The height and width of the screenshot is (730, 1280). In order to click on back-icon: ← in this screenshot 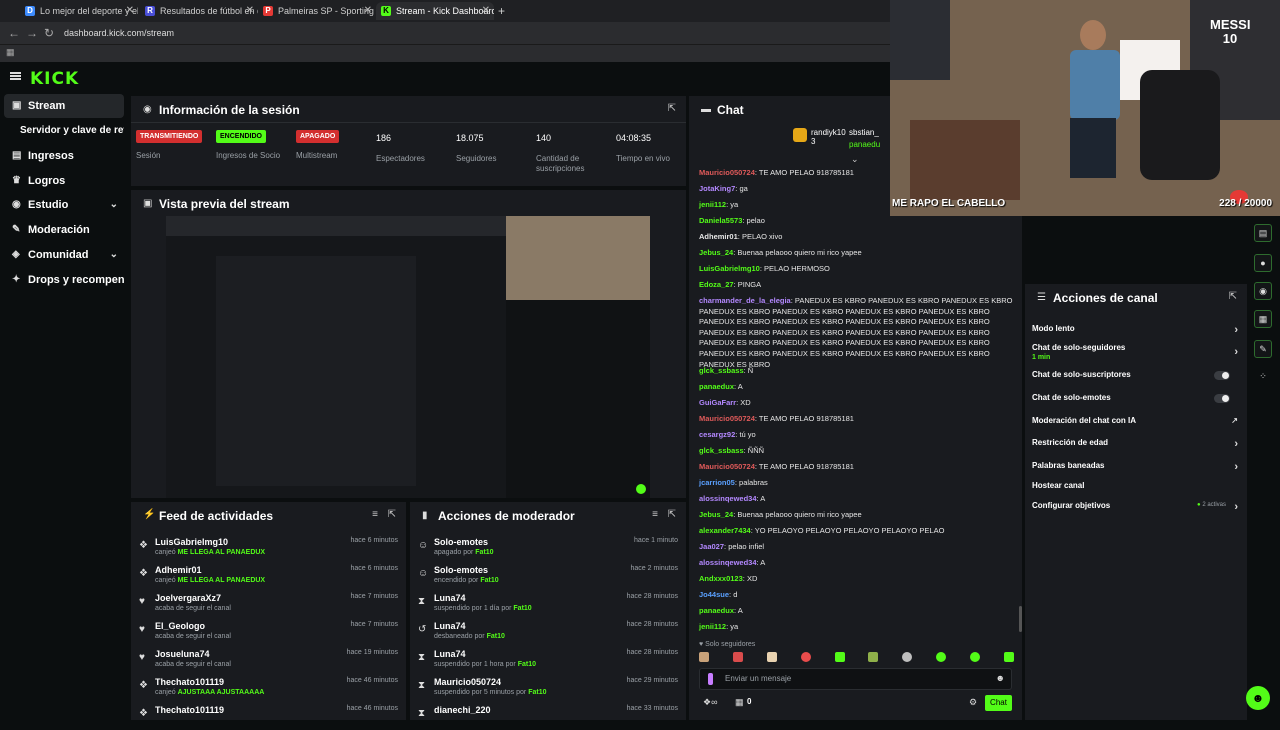, I will do `click(14, 33)`.